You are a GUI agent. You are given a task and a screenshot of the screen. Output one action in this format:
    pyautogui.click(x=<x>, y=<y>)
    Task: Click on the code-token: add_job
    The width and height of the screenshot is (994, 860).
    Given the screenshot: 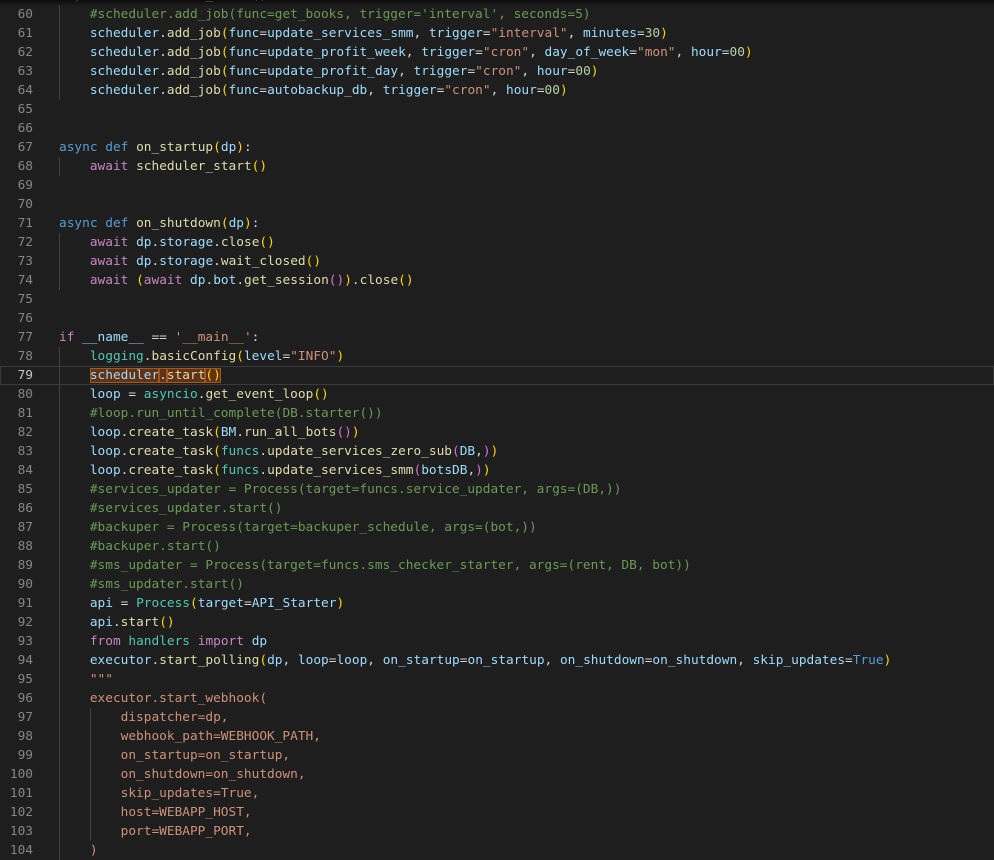 What is the action you would take?
    pyautogui.click(x=193, y=90)
    